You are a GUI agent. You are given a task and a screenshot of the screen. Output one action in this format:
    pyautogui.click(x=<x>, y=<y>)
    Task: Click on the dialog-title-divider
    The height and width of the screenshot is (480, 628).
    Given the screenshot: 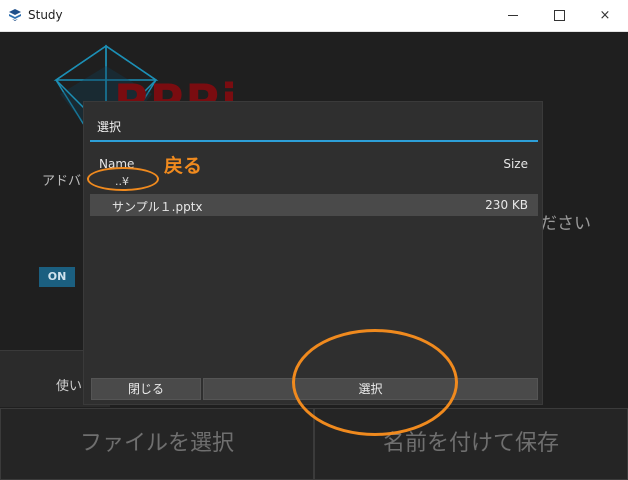 What is the action you would take?
    pyautogui.click(x=314, y=141)
    